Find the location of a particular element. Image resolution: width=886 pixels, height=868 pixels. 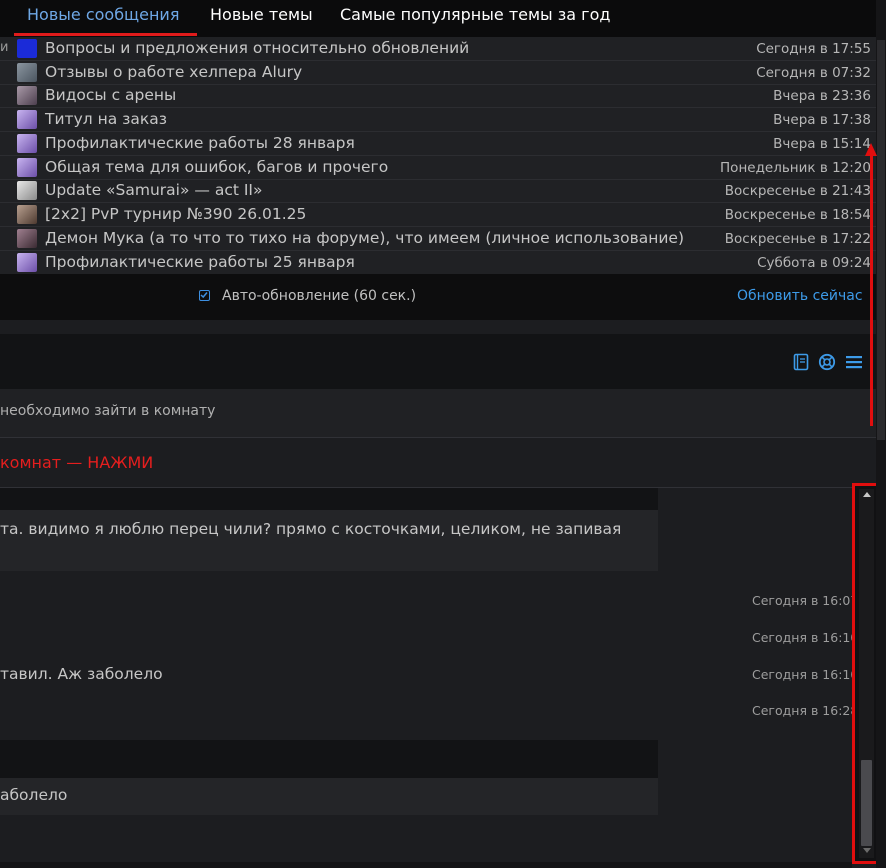

topic-title: [2x2] PvP турнир №390 26.01.25 is located at coordinates (175, 214).